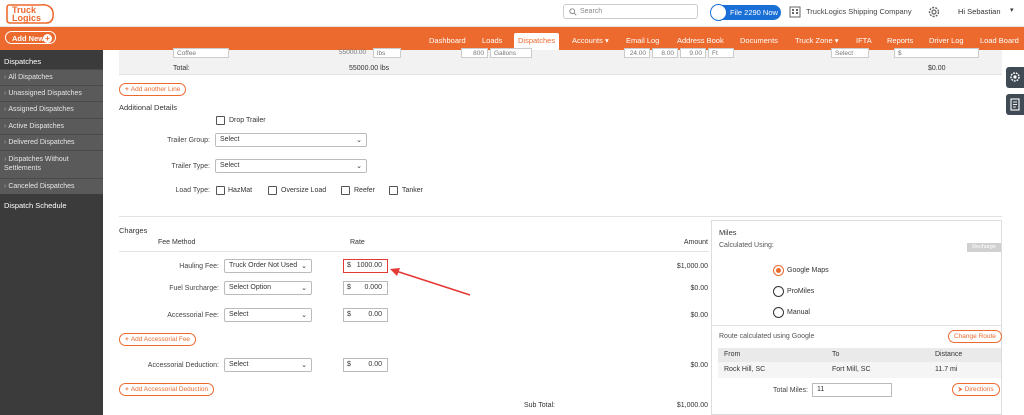 The image size is (1024, 415). Describe the element at coordinates (630, 11) in the screenshot. I see `search-input: Search` at that location.